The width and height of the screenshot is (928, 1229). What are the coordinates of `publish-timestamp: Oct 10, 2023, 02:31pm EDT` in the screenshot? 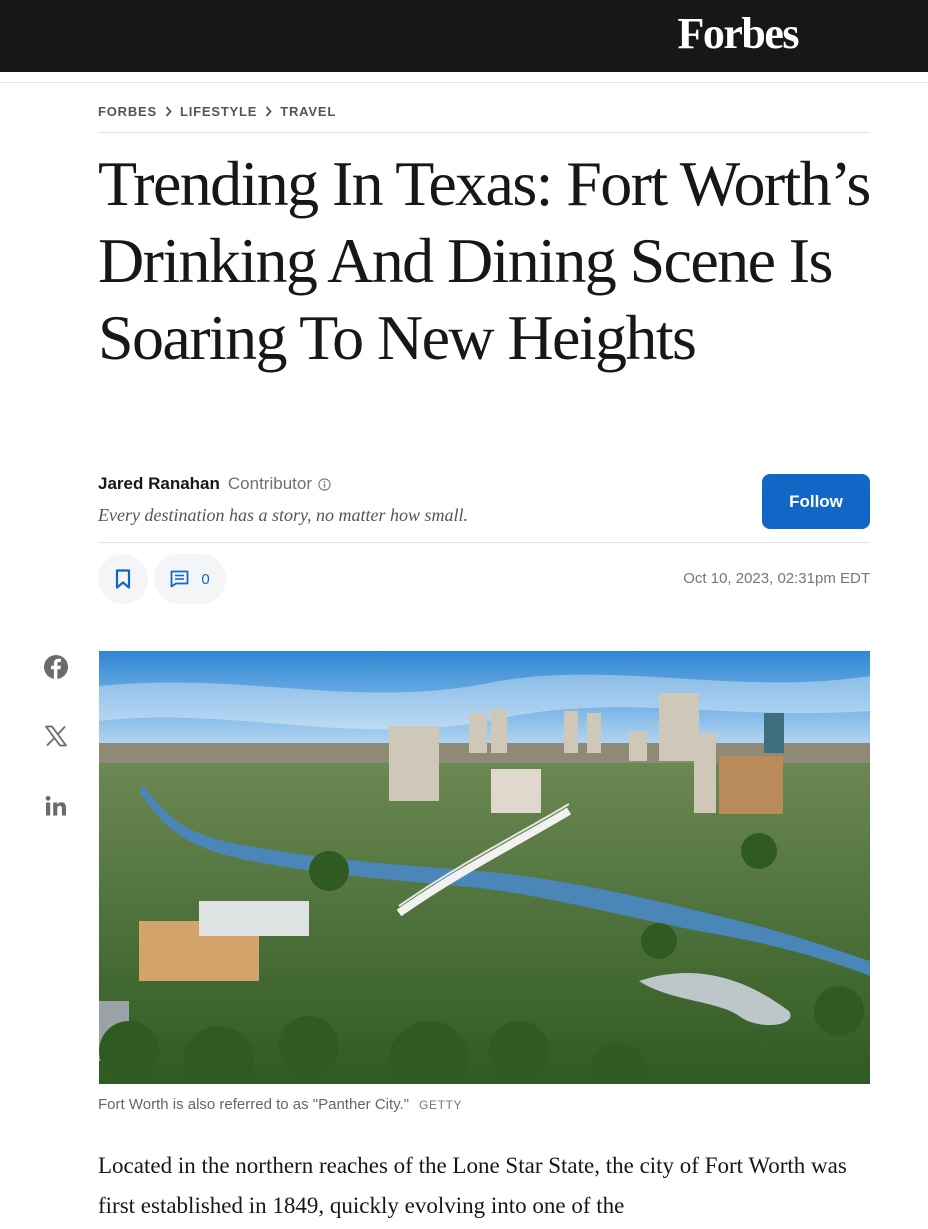 It's located at (776, 578).